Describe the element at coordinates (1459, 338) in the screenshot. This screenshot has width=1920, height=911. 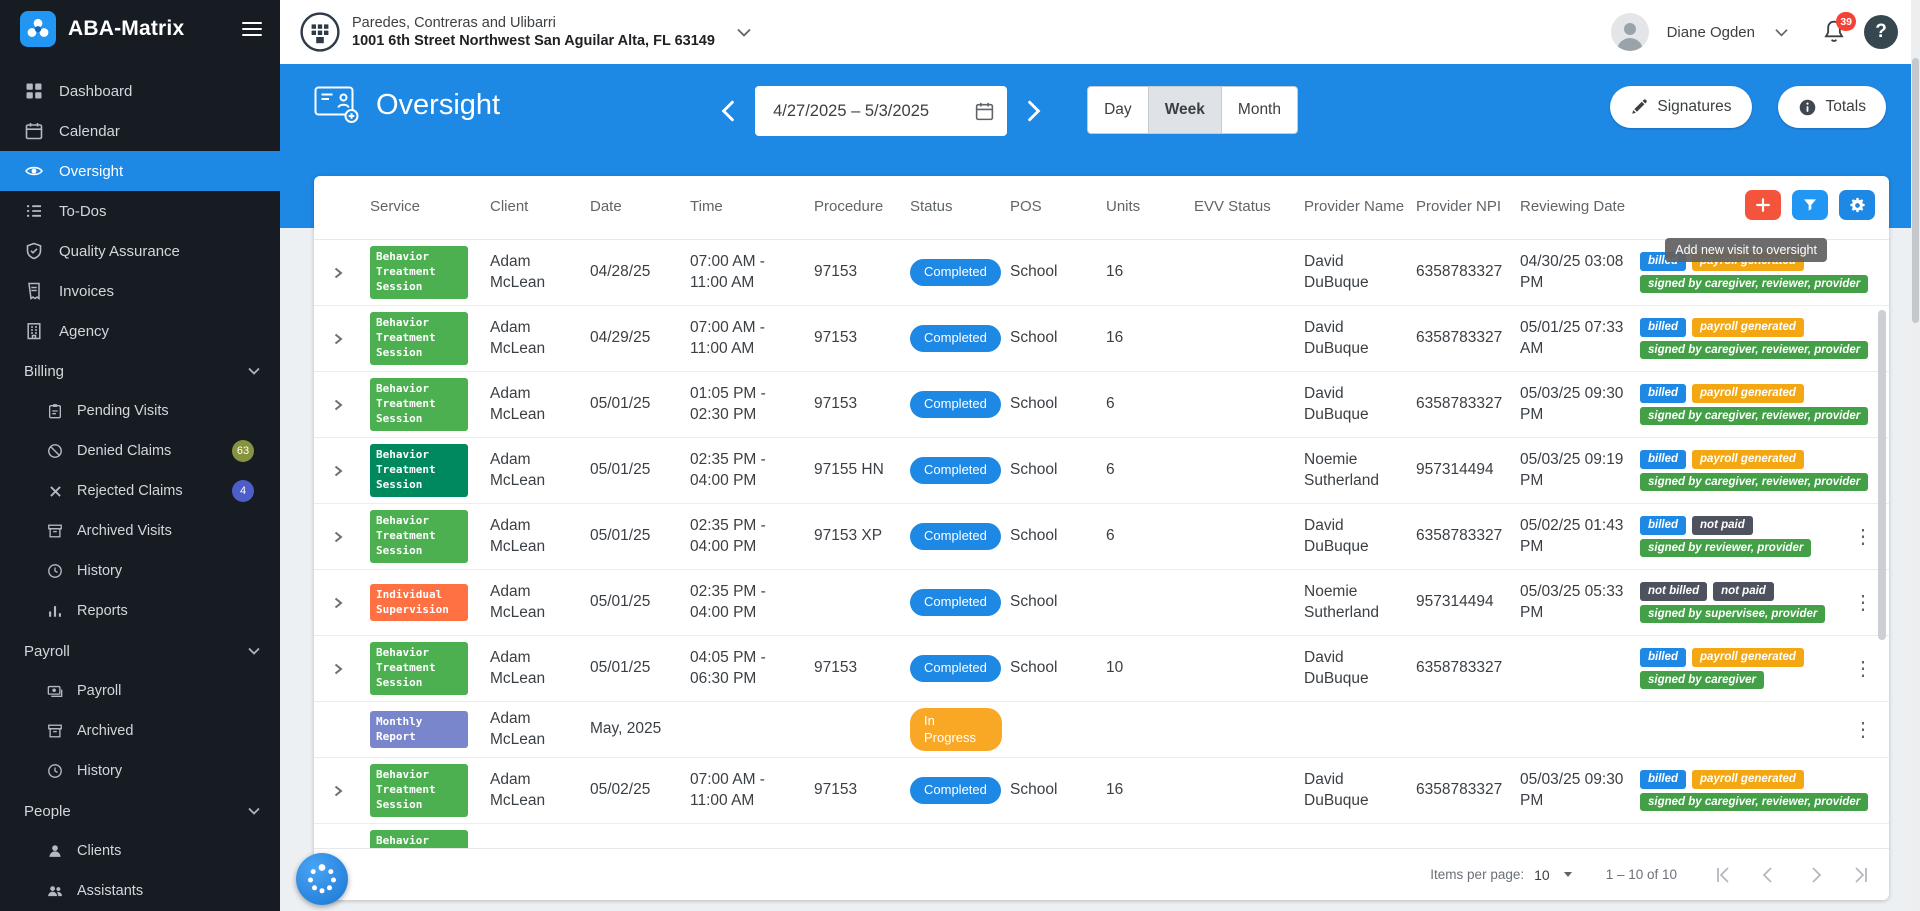
I see `provider-npi-cell: 6358783327` at that location.